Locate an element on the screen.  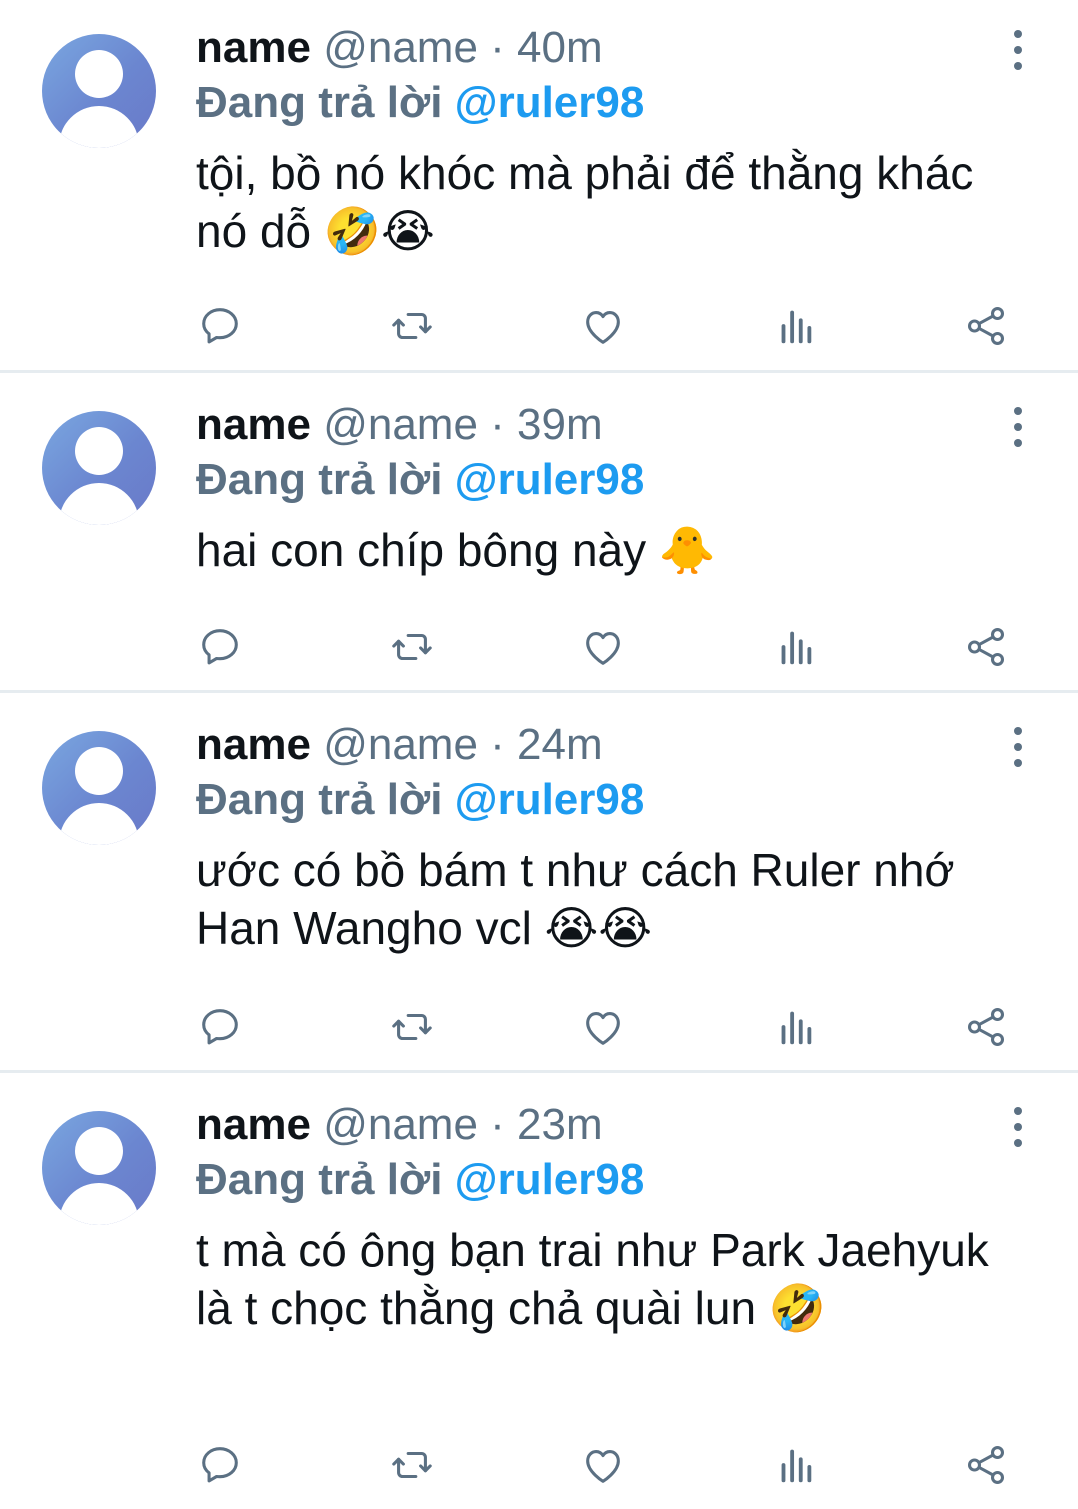
tweet-header: name @name · 40m is located at coordinates (607, 48).